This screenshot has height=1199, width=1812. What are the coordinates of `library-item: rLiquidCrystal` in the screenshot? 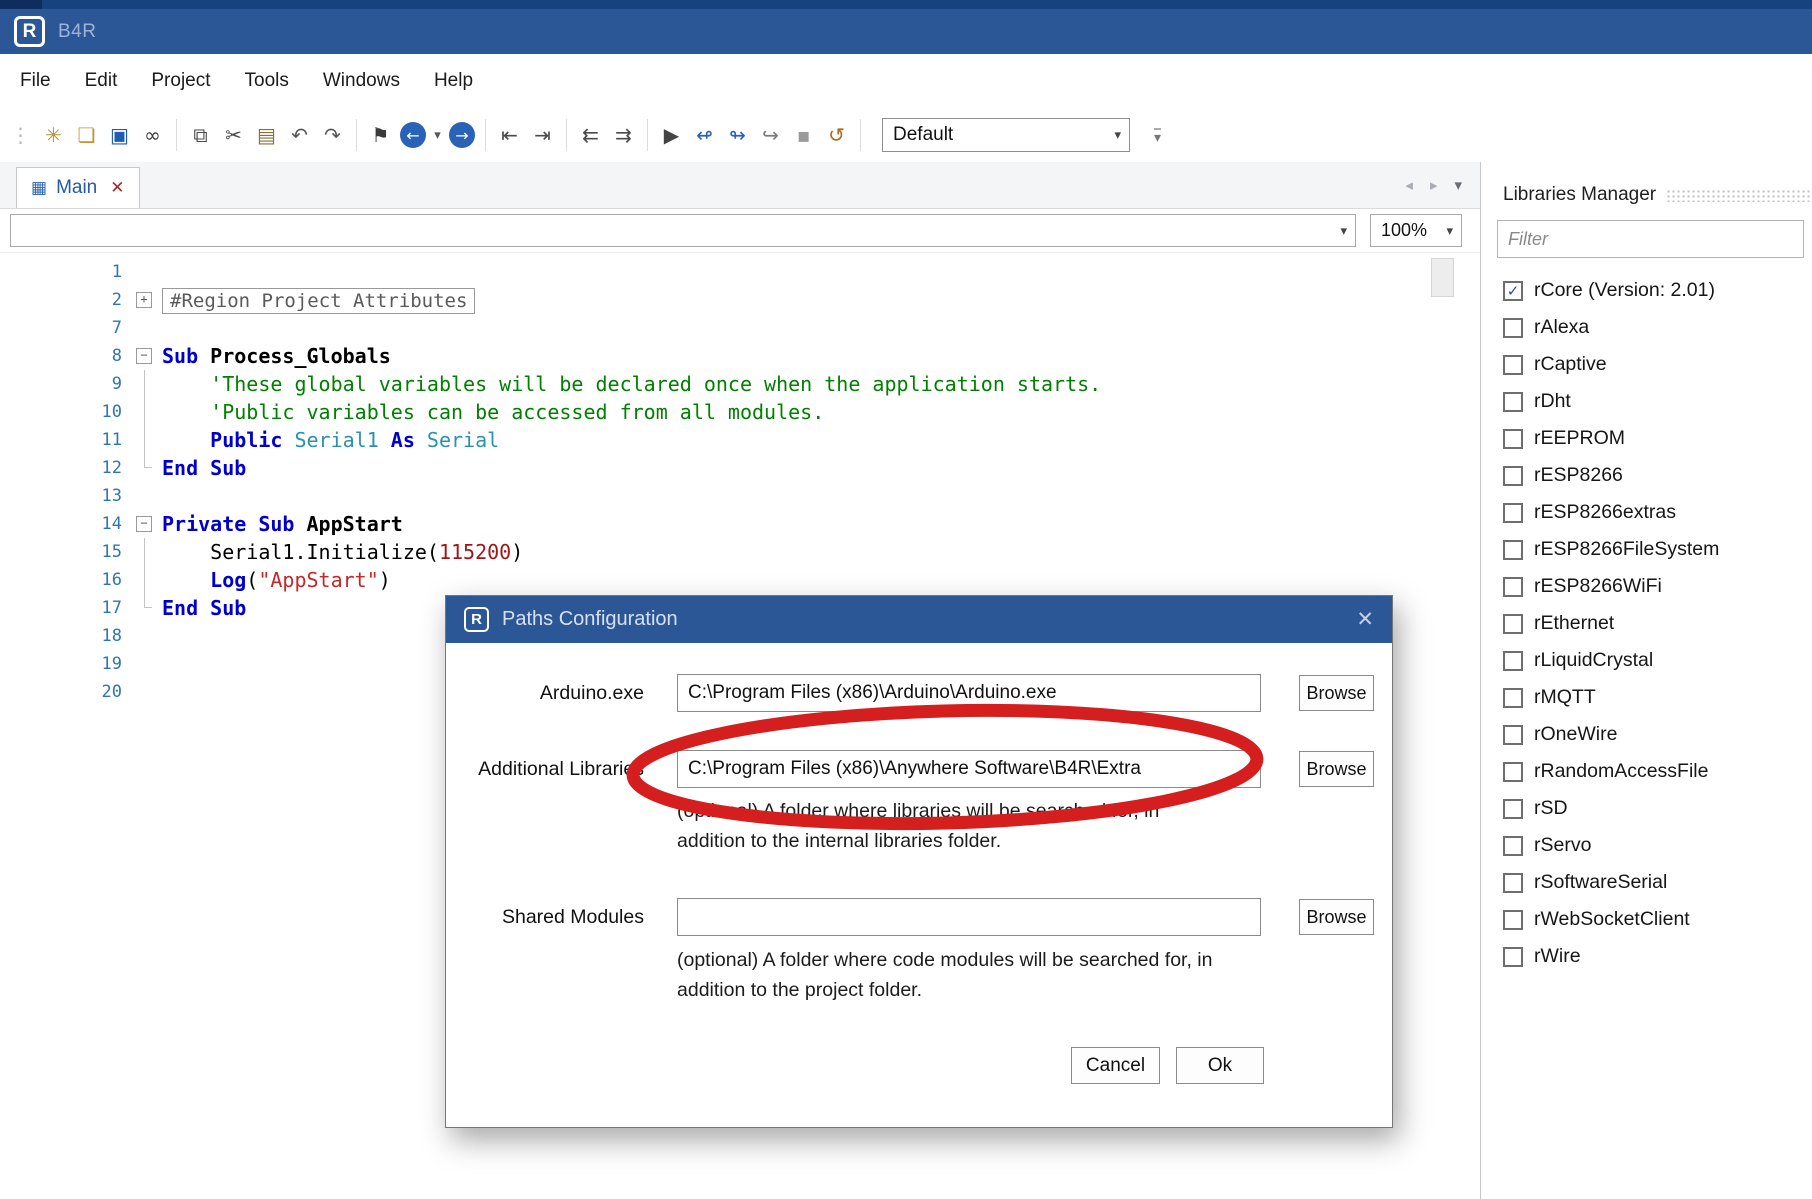 It's located at (1654, 660).